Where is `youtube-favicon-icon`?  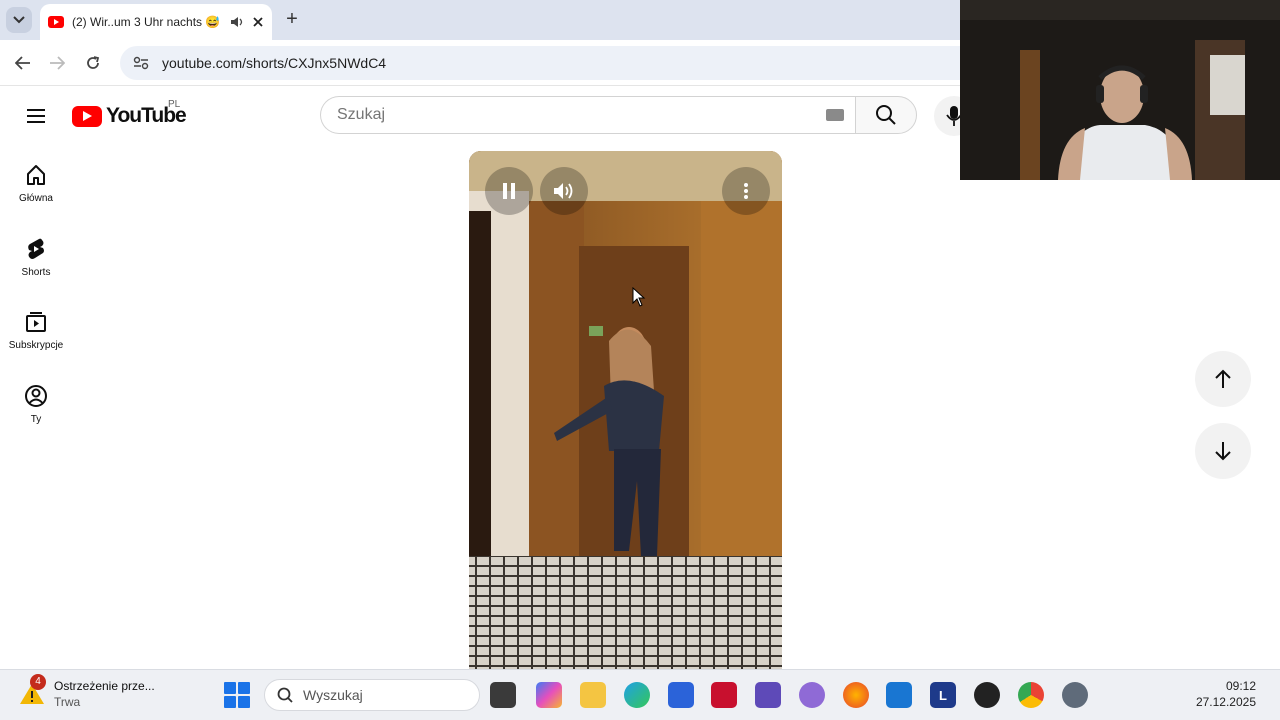
youtube-favicon-icon is located at coordinates (56, 22).